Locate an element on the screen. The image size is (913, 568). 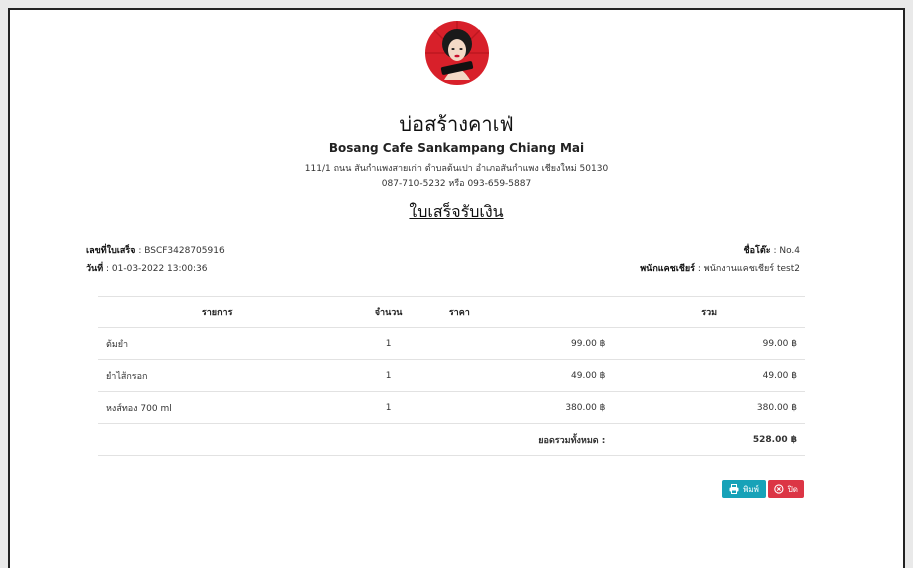
close-circle-icon is located at coordinates (779, 489).